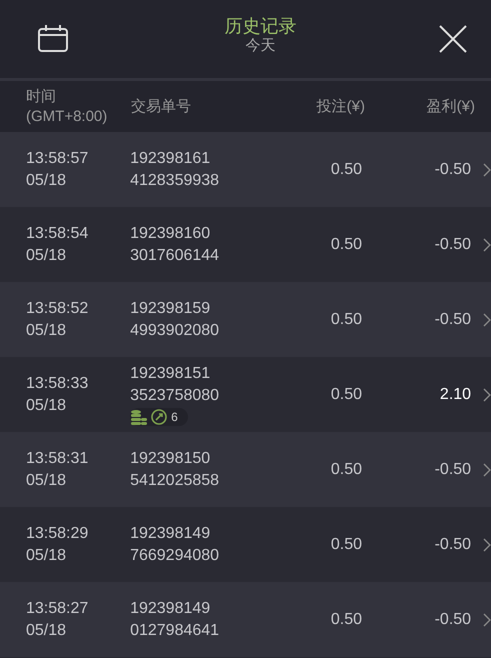 This screenshot has height=658, width=491. I want to click on order-number: 4128359938, so click(175, 180).